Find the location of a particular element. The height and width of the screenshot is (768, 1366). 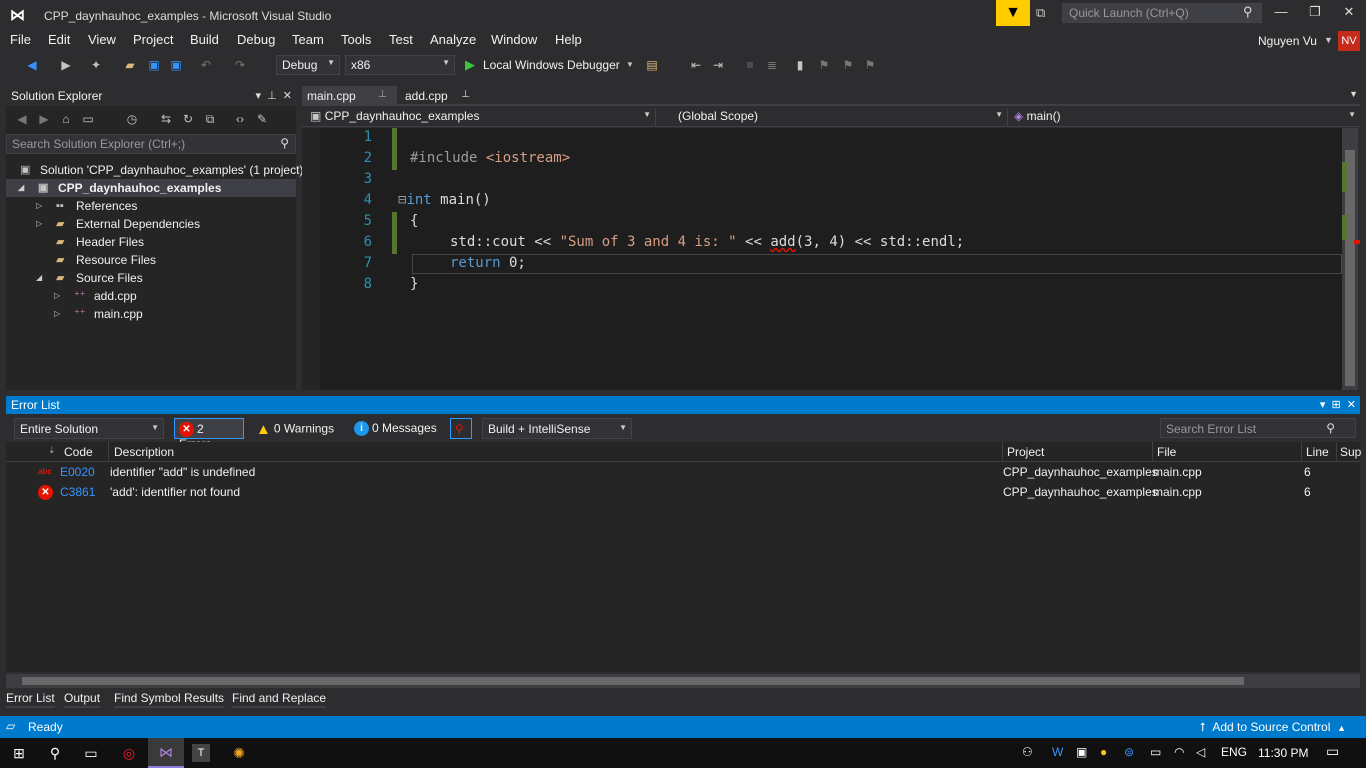

tree-item-references: ▷ ▪▪ References is located at coordinates (151, 206).